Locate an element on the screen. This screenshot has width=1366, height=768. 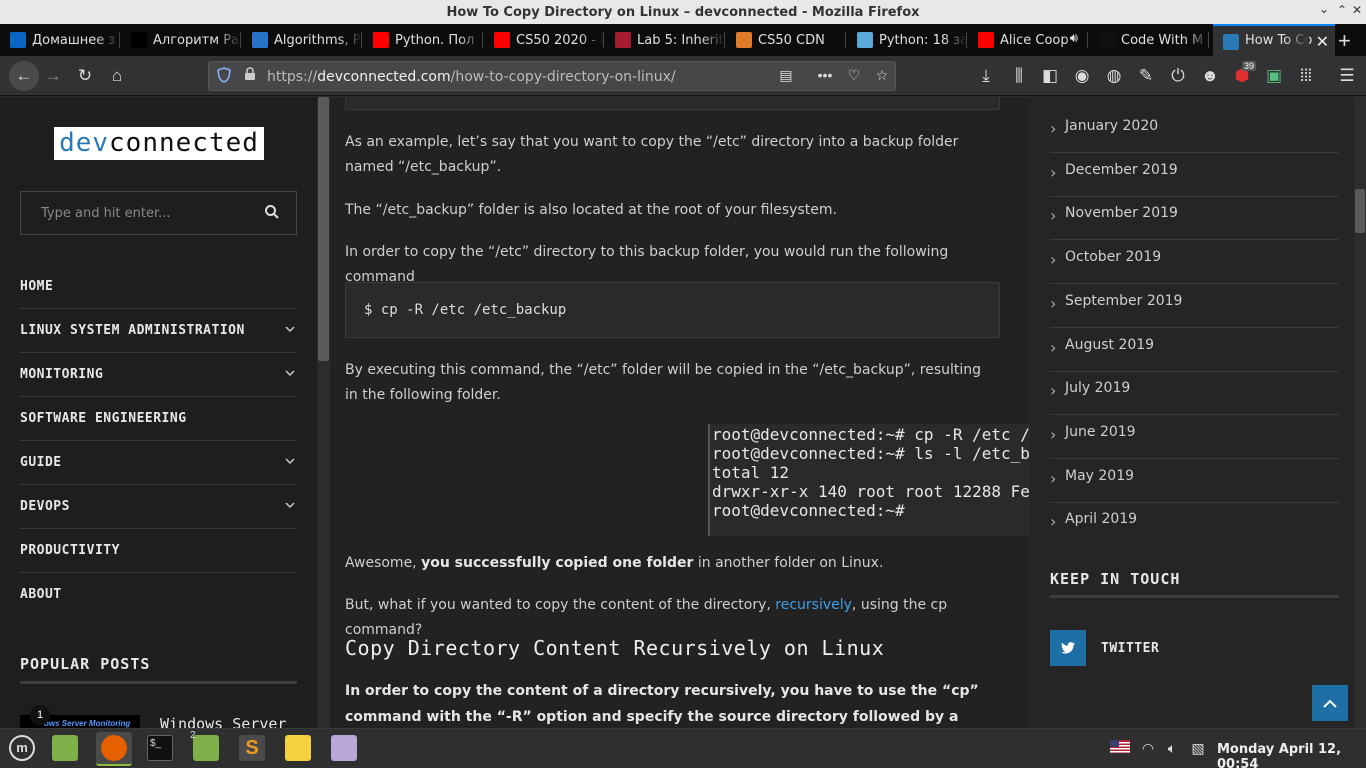
tab-audio-icon: 🔊︎ is located at coordinates (1074, 38).